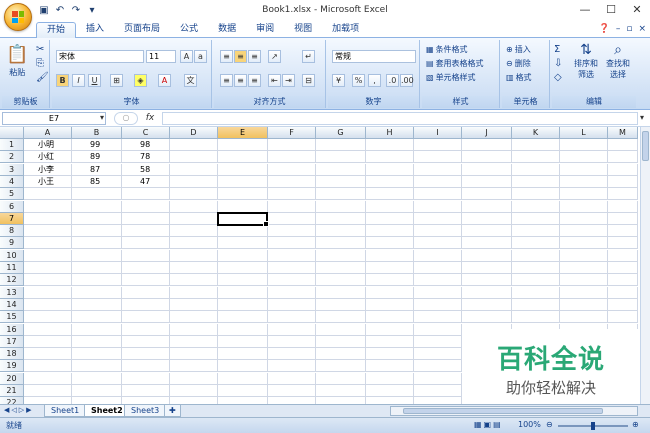  I want to click on cell: 98, so click(146, 145).